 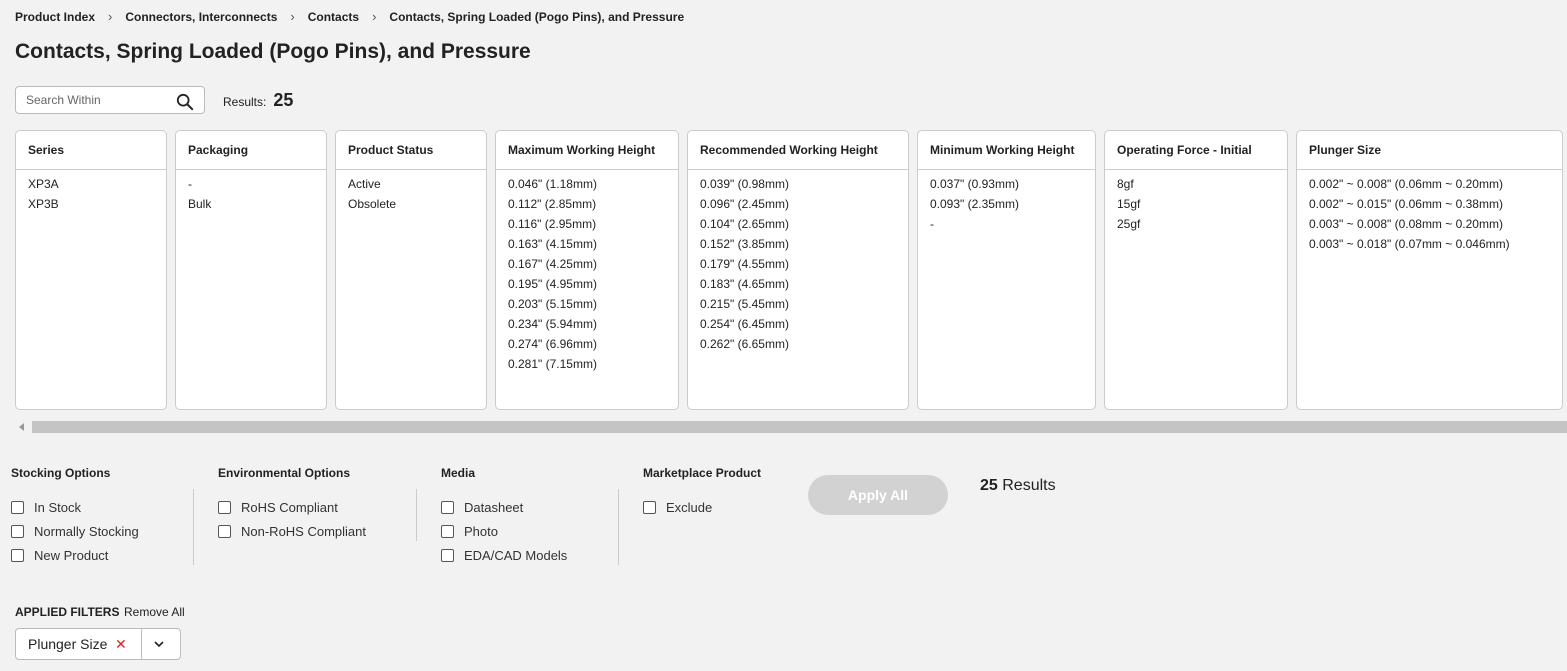 What do you see at coordinates (257, 204) in the screenshot?
I see `filter-option: Bulk` at bounding box center [257, 204].